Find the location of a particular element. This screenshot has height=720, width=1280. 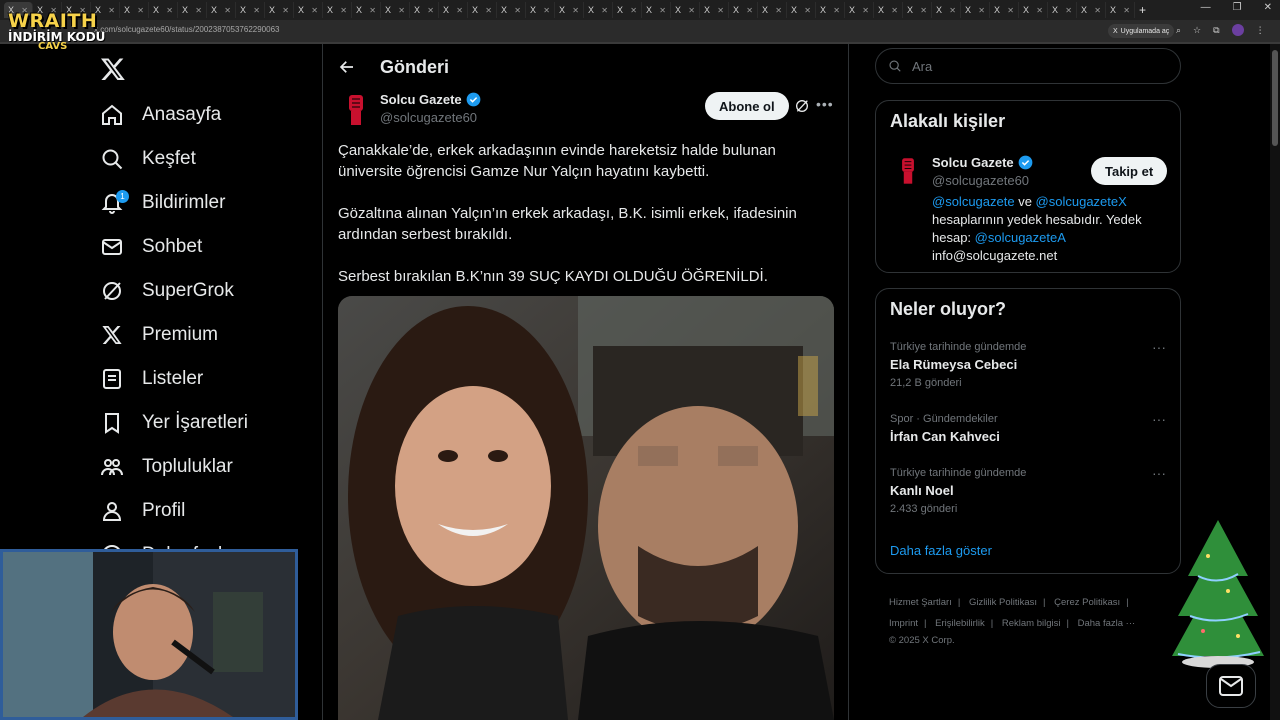

related-handle: @solcugazete60 is located at coordinates (980, 180).